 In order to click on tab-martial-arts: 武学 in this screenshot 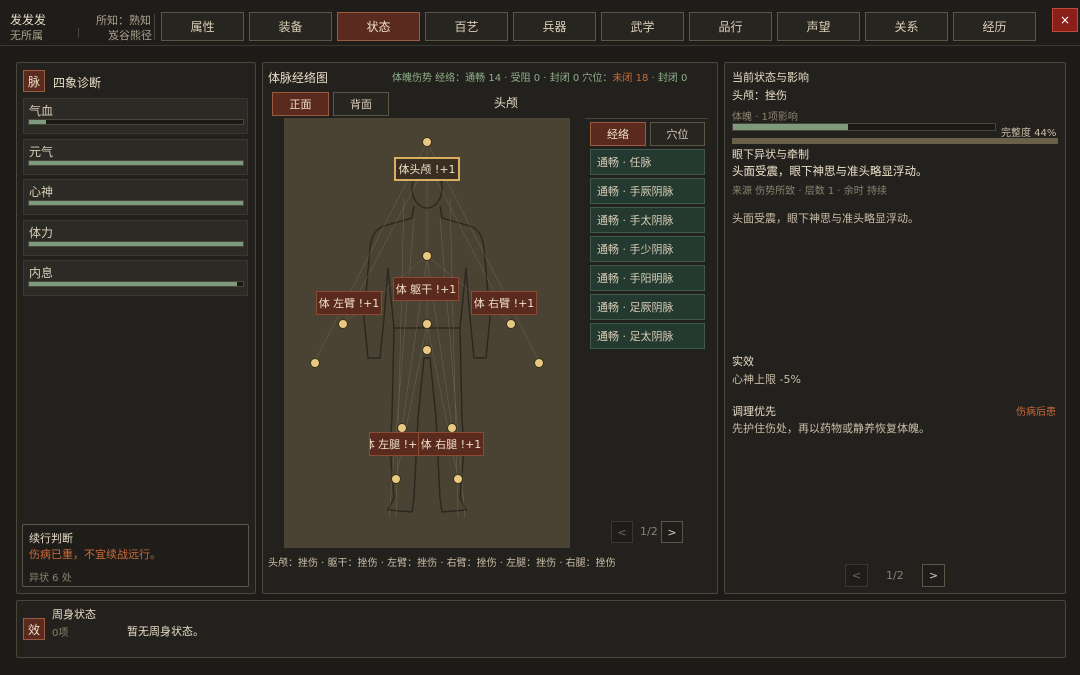, I will do `click(642, 26)`.